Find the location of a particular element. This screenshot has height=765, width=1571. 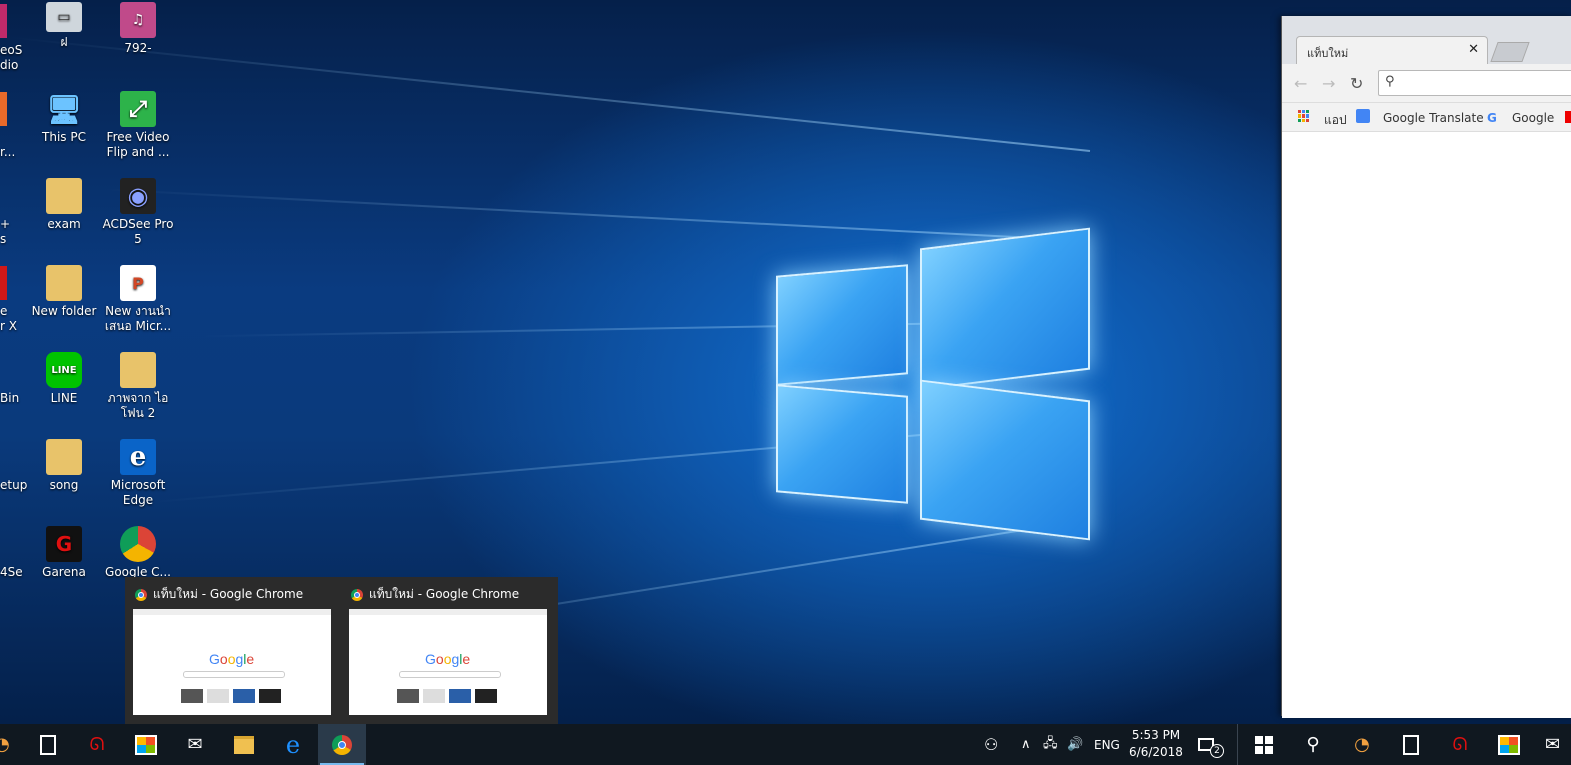

desktop-icon-partial-label: dio is located at coordinates (9, 65).